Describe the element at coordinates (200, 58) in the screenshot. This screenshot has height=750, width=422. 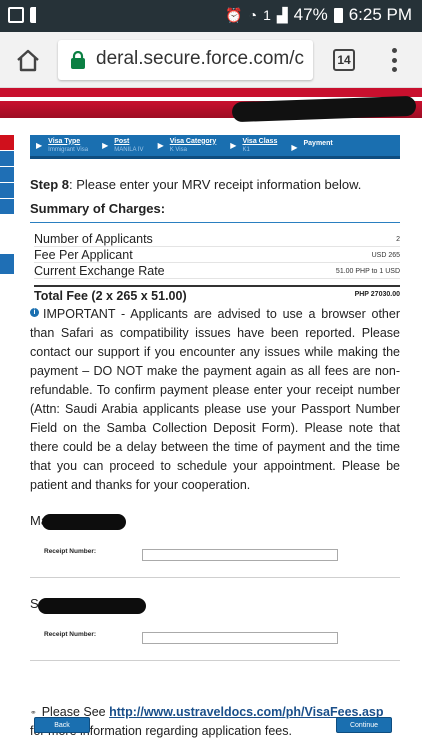
I see `url-text: deral.secure.force.com/c` at that location.